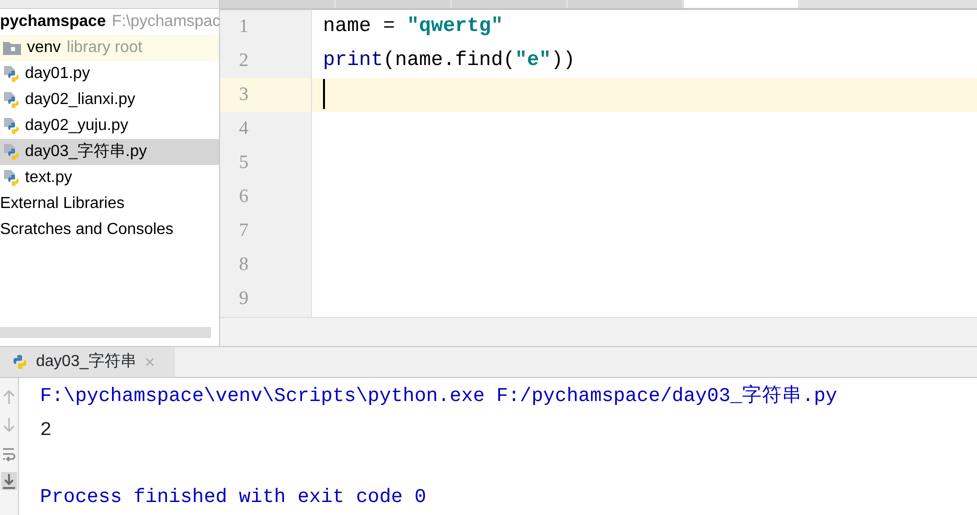 This screenshot has height=515, width=977. I want to click on folder-note: library root, so click(104, 48).